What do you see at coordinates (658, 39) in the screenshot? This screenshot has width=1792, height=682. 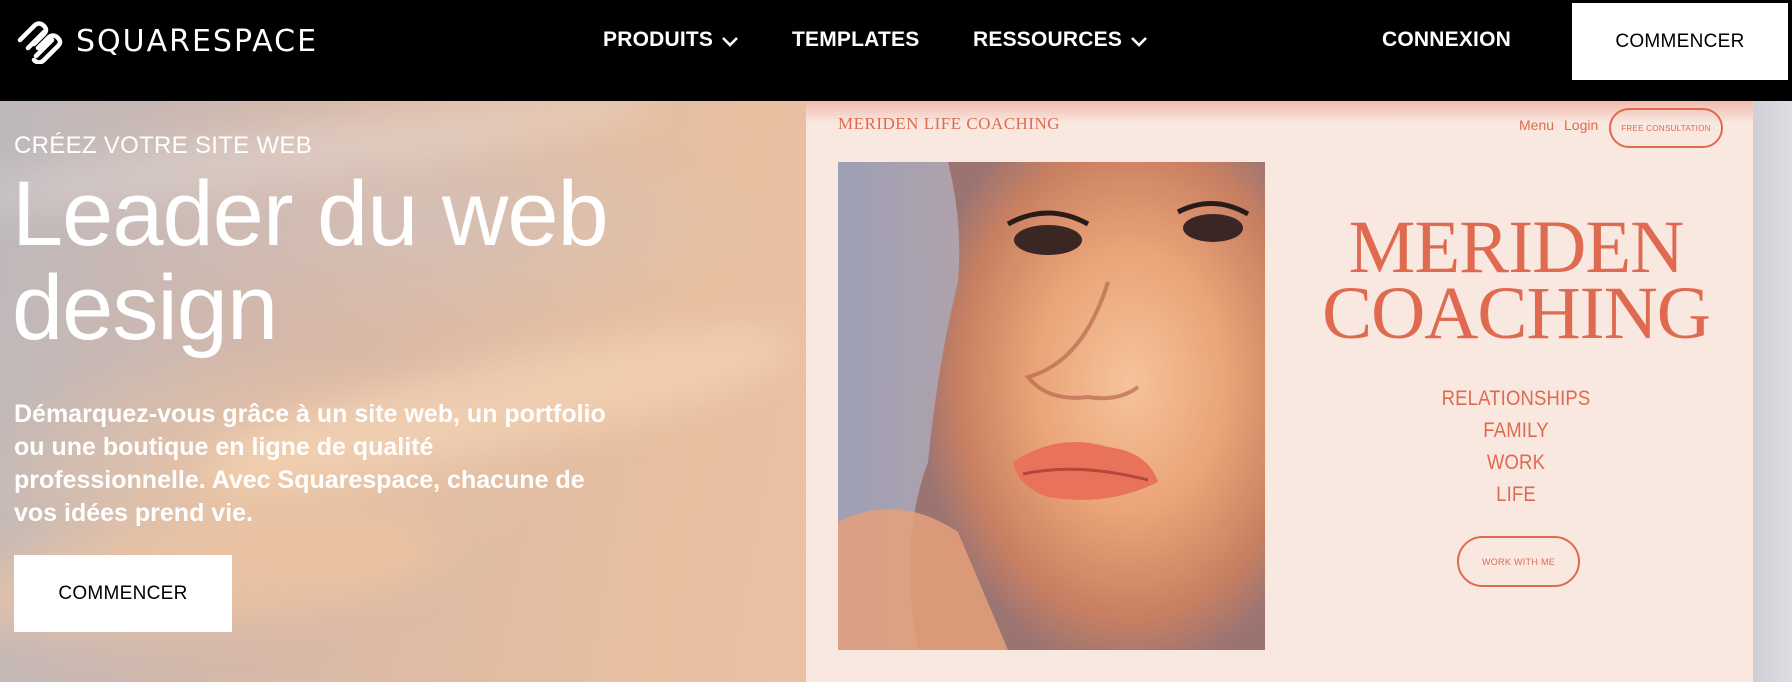 I see `nav-item-label: PRODUITS` at bounding box center [658, 39].